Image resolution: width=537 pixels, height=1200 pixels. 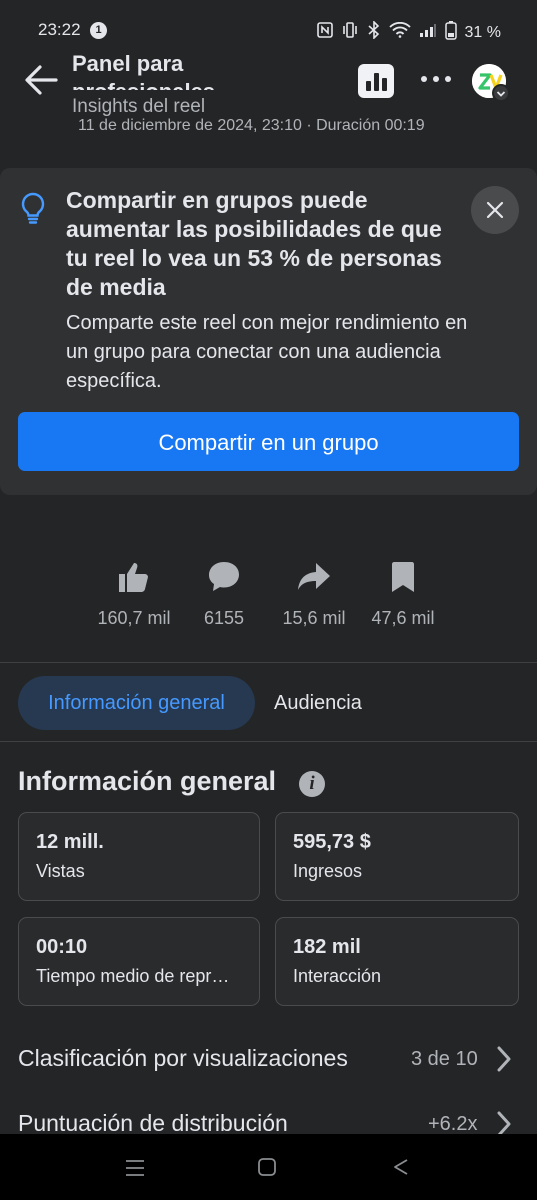 I want to click on section-title: Información general, so click(x=147, y=781).